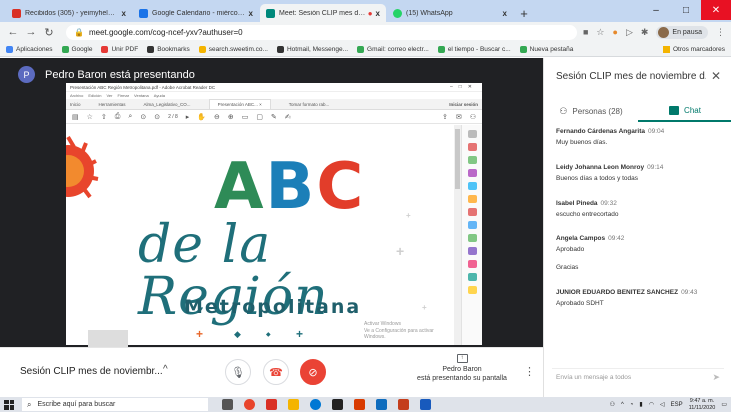  What do you see at coordinates (585, 32) in the screenshot?
I see `camera-icon: ■` at bounding box center [585, 32].